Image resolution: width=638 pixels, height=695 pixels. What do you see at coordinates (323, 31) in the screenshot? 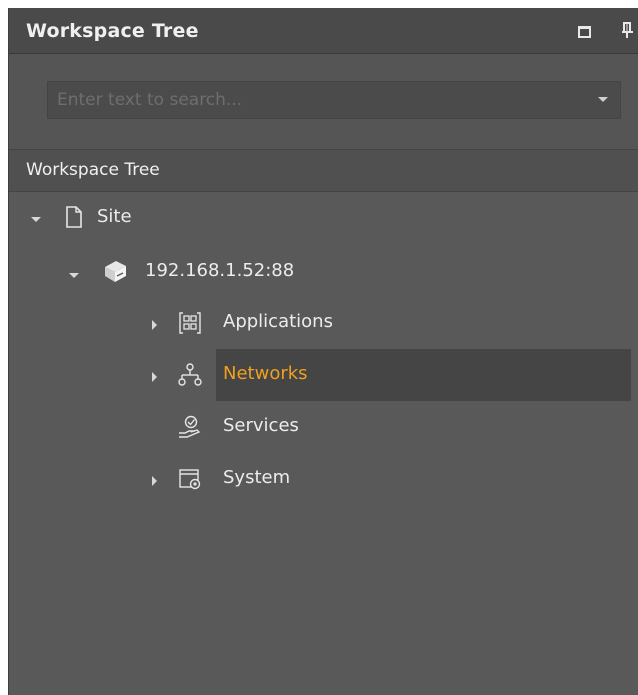
I see `panel-titlebar: Workspace Tree` at bounding box center [323, 31].